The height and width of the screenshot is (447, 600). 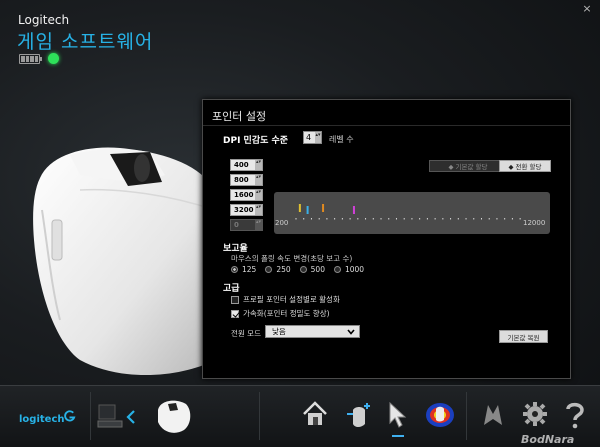 I want to click on arx-control-icon, so click(x=493, y=415).